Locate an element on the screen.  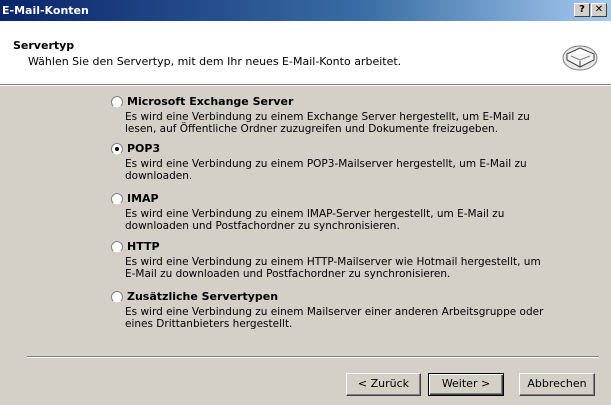
next-button: Weiter > is located at coordinates (466, 384).